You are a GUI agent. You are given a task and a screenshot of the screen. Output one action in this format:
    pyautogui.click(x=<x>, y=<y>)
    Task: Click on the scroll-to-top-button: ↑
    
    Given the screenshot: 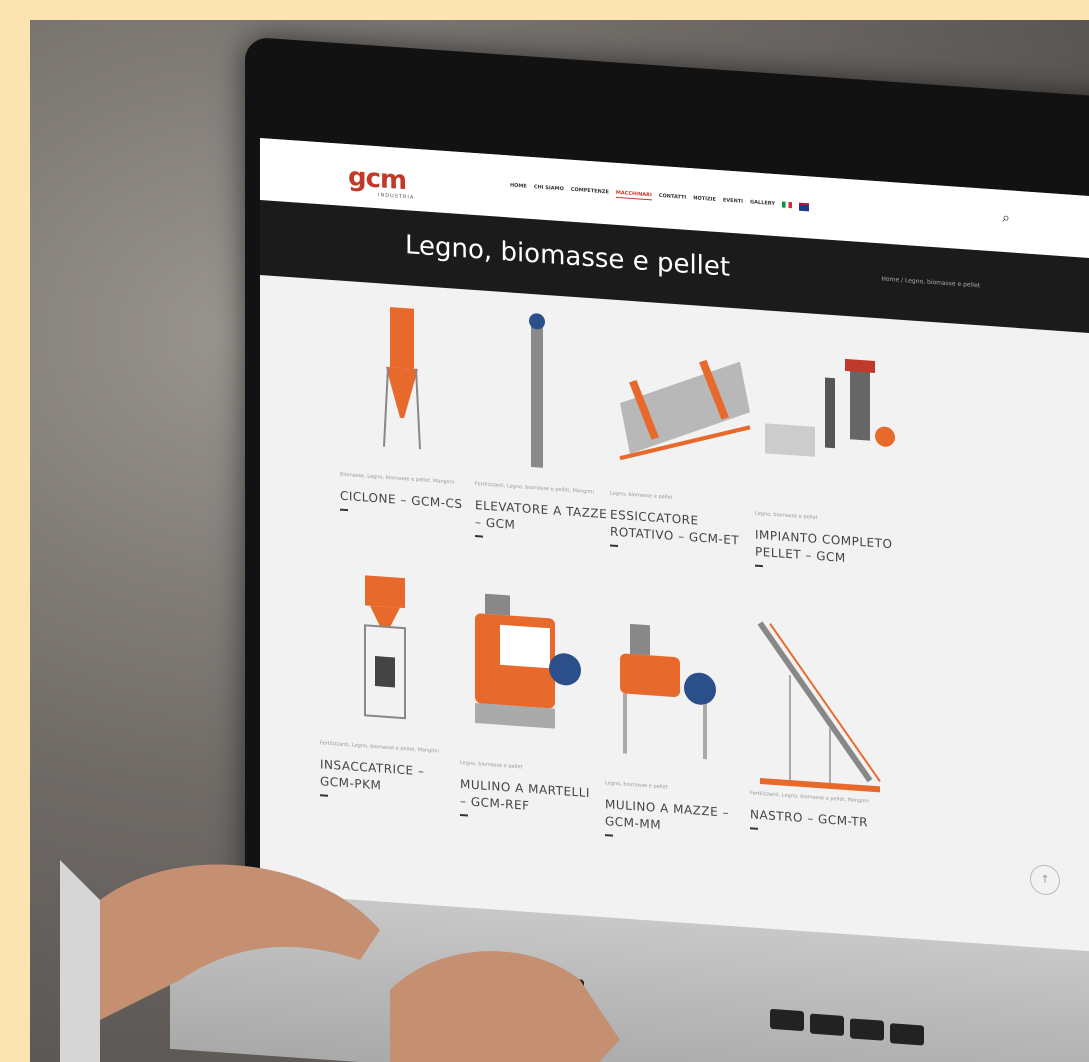 What is the action you would take?
    pyautogui.click(x=1045, y=879)
    